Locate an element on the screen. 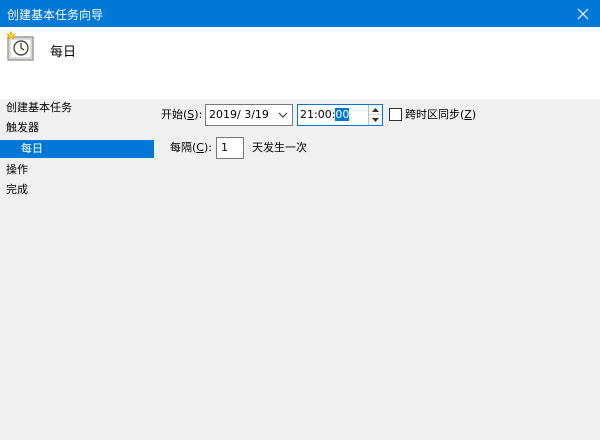  start-date-picker: 2019/ 3/19 is located at coordinates (249, 115).